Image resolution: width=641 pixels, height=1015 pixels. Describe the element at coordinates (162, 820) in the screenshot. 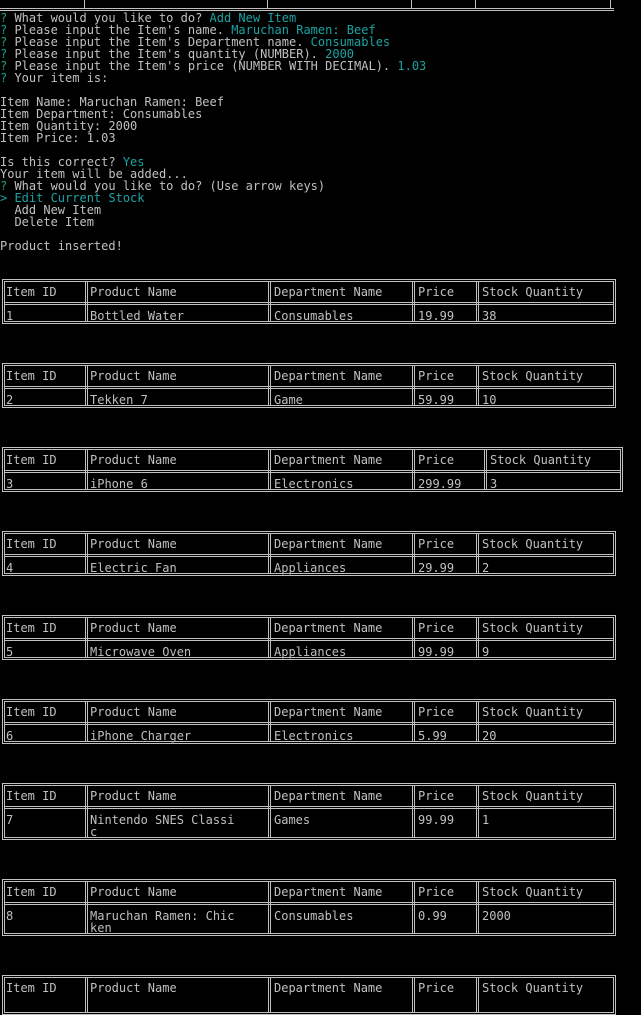

I see `product-name-cell: Nintendo SNES Classi` at that location.